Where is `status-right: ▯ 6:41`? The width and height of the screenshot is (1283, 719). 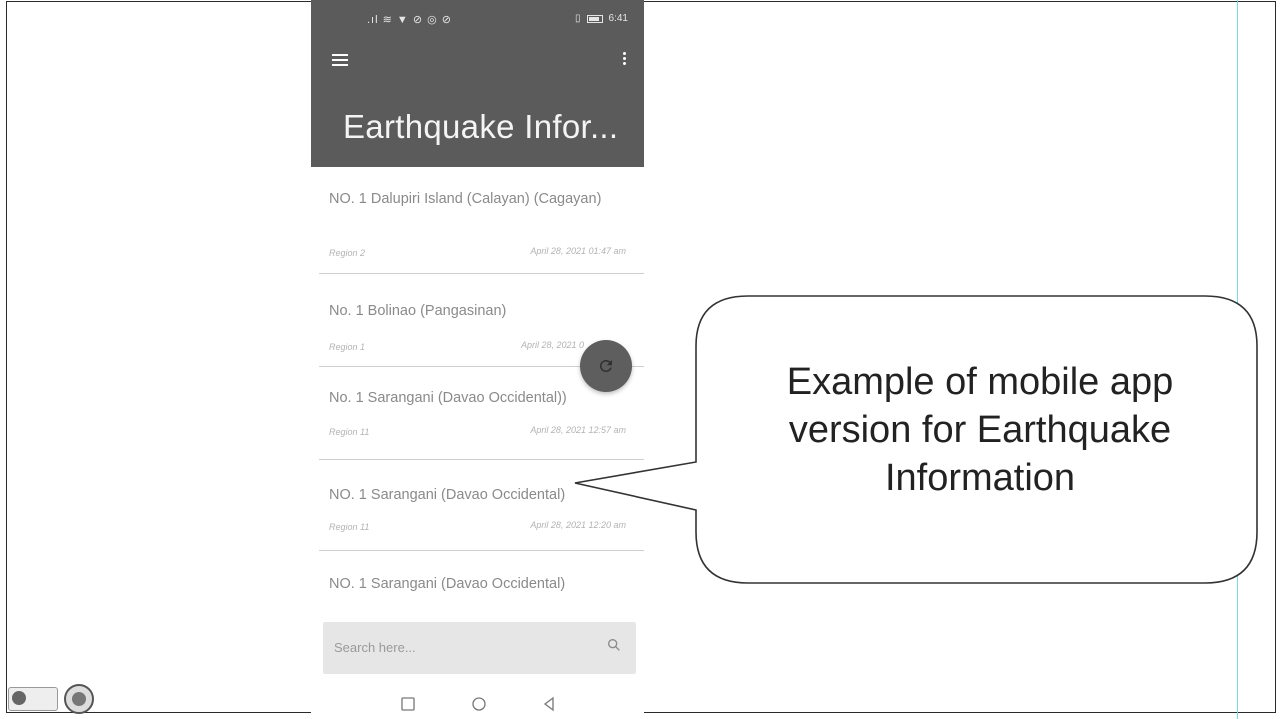 status-right: ▯ 6:41 is located at coordinates (601, 18).